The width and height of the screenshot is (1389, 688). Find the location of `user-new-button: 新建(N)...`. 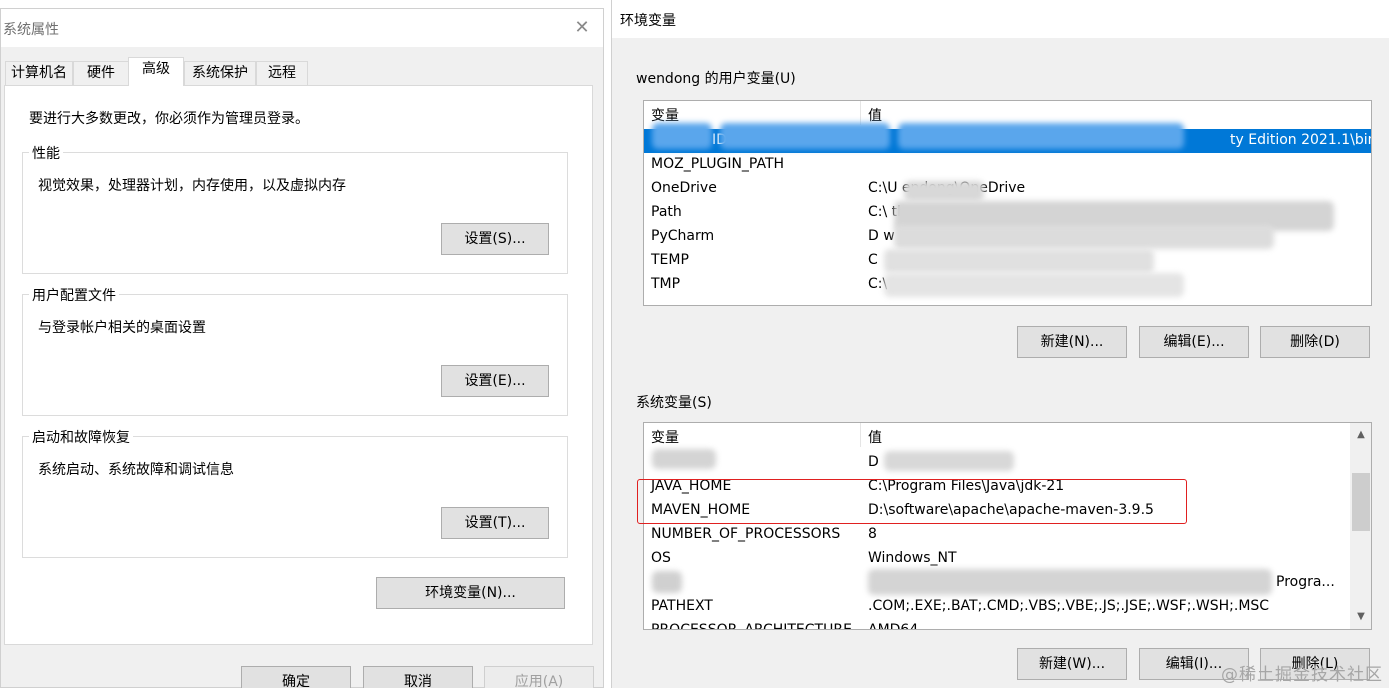

user-new-button: 新建(N)... is located at coordinates (1072, 342).